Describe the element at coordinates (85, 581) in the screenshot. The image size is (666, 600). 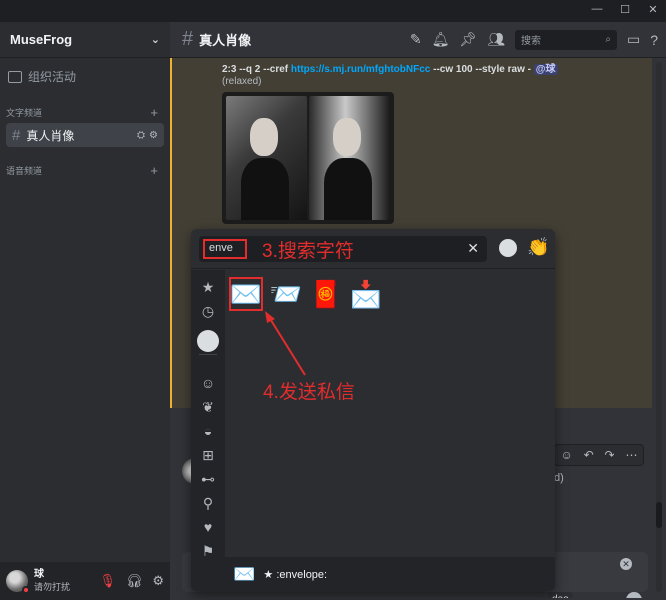
I see `user-panel: 球 请勿打扰 🎙︎ 🎧︎ ⚙` at that location.